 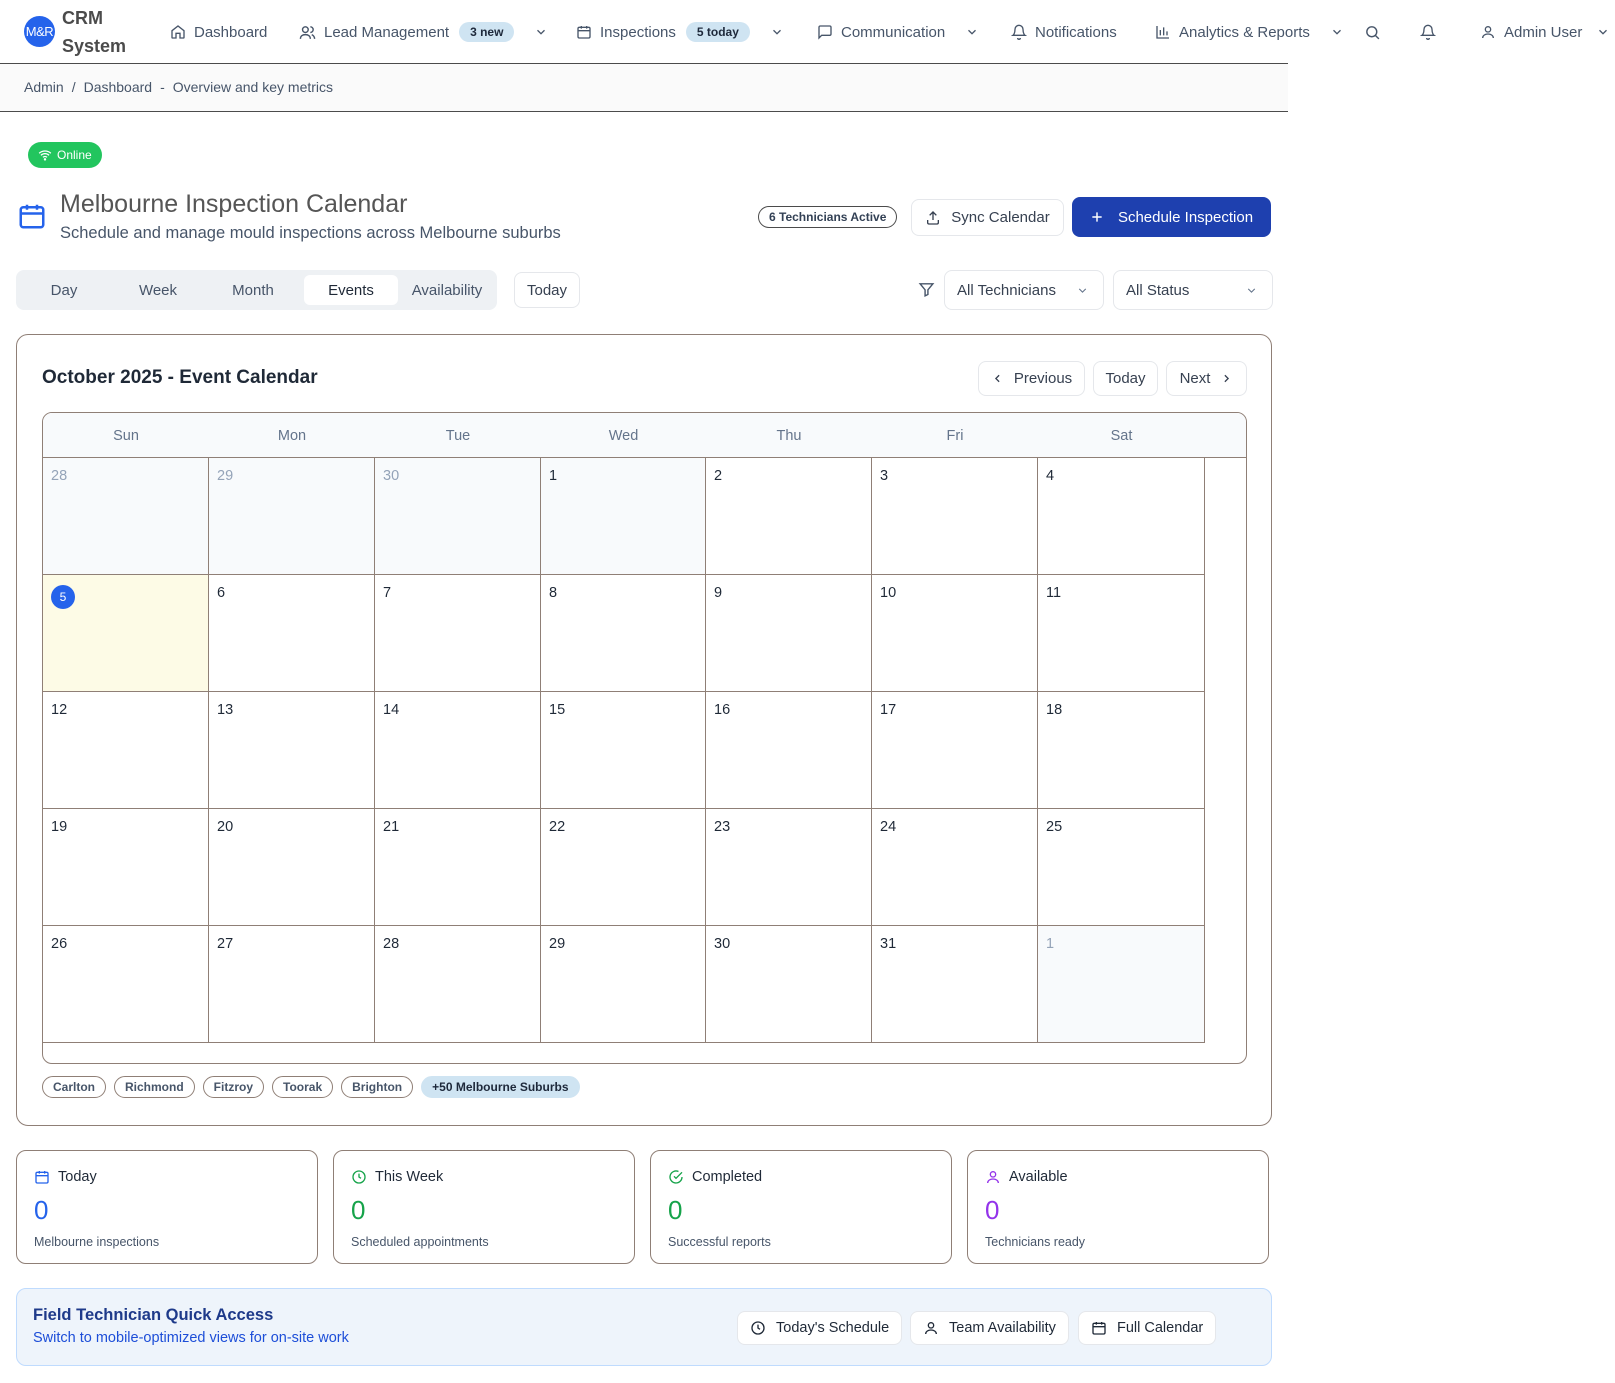 I want to click on bell-icon, so click(x=1019, y=32).